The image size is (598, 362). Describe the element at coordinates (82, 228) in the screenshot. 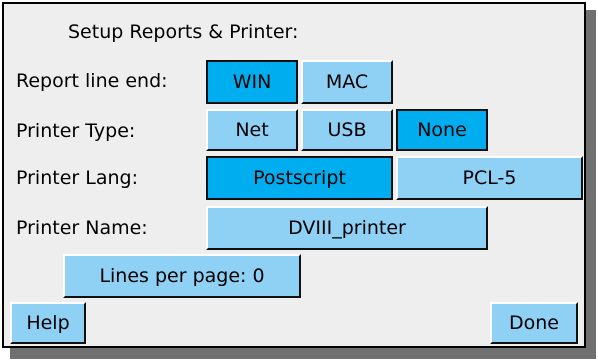

I see `printer-name-label: Printer Name:` at that location.